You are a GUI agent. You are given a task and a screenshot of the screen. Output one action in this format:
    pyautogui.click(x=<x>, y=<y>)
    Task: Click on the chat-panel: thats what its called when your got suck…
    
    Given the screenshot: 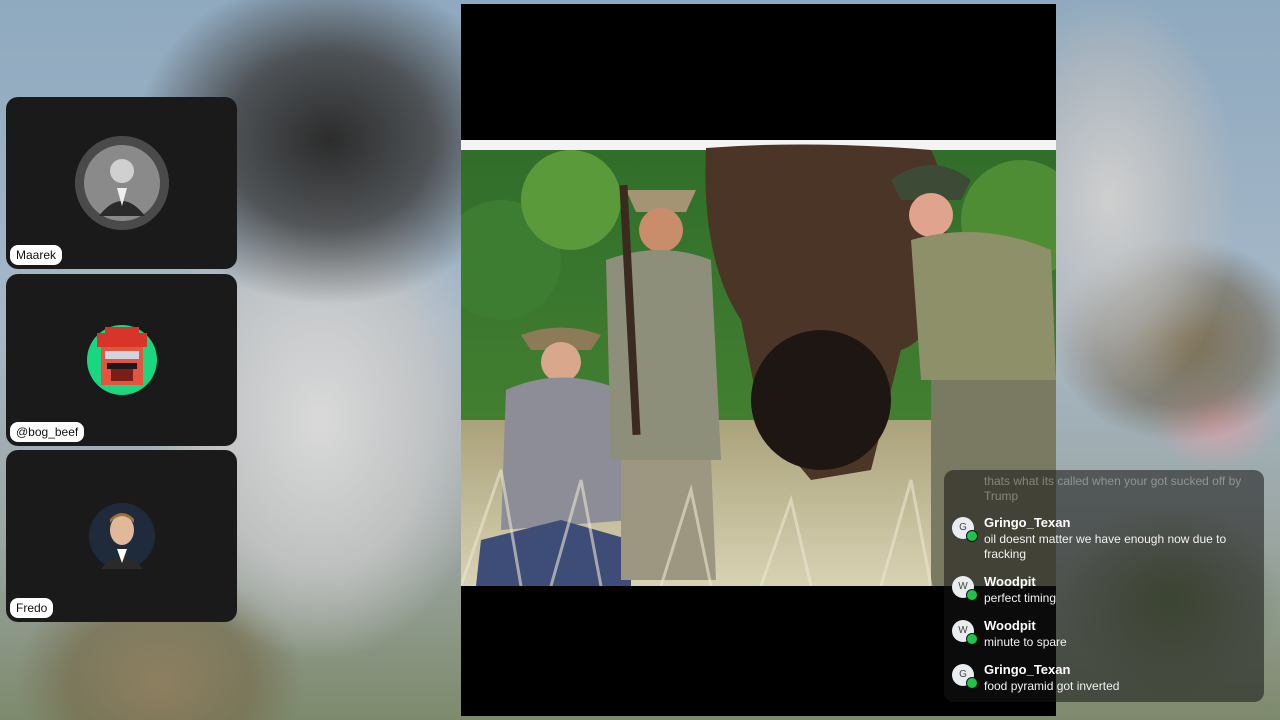 What is the action you would take?
    pyautogui.click(x=1104, y=586)
    